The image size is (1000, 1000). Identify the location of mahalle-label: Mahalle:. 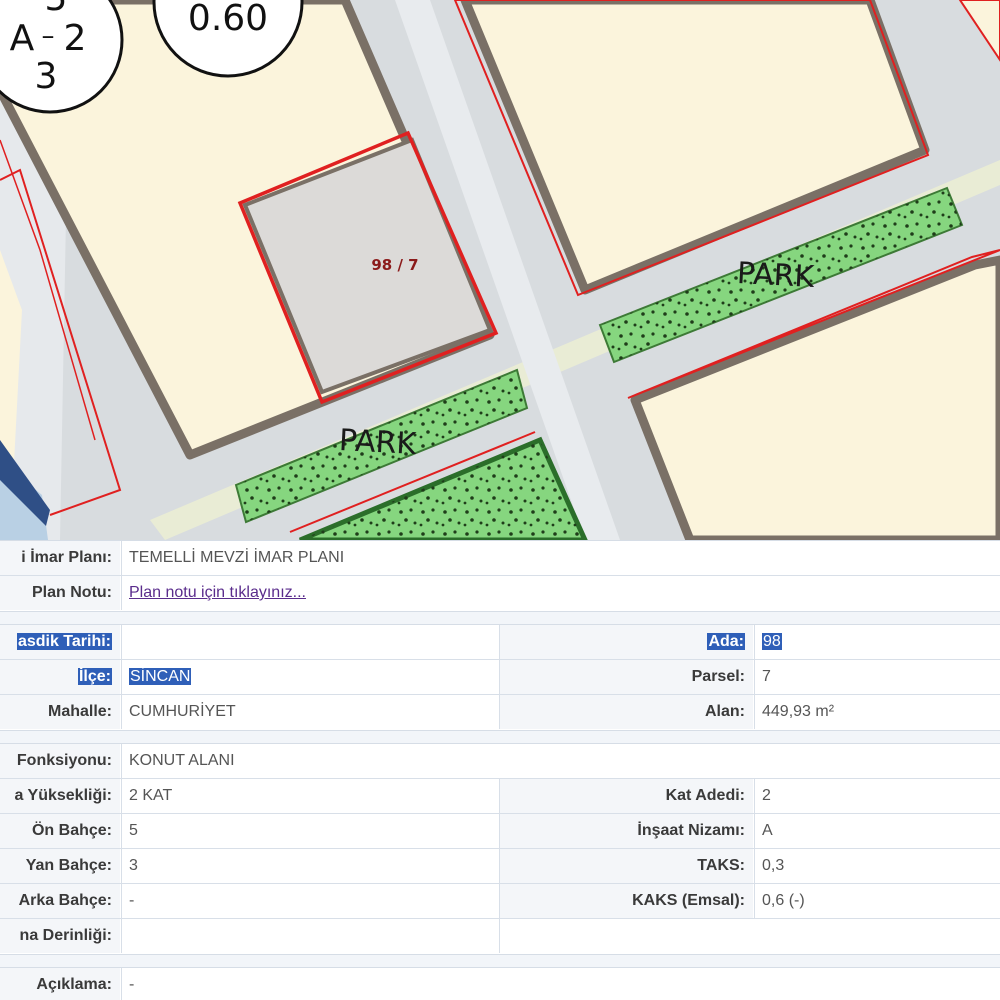
(60, 712).